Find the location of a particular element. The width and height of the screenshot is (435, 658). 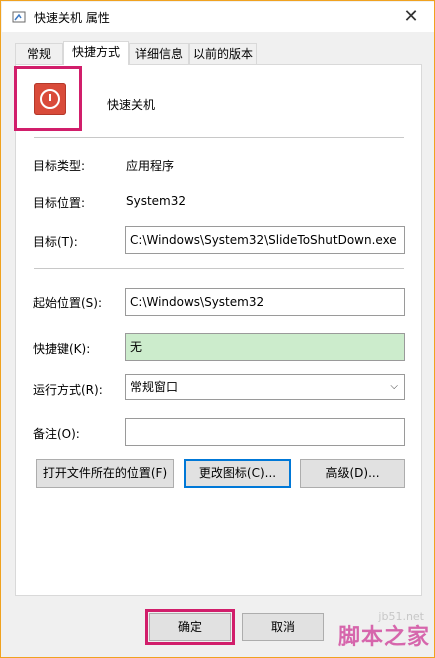

run-label: 运行方式(R): is located at coordinates (68, 390).